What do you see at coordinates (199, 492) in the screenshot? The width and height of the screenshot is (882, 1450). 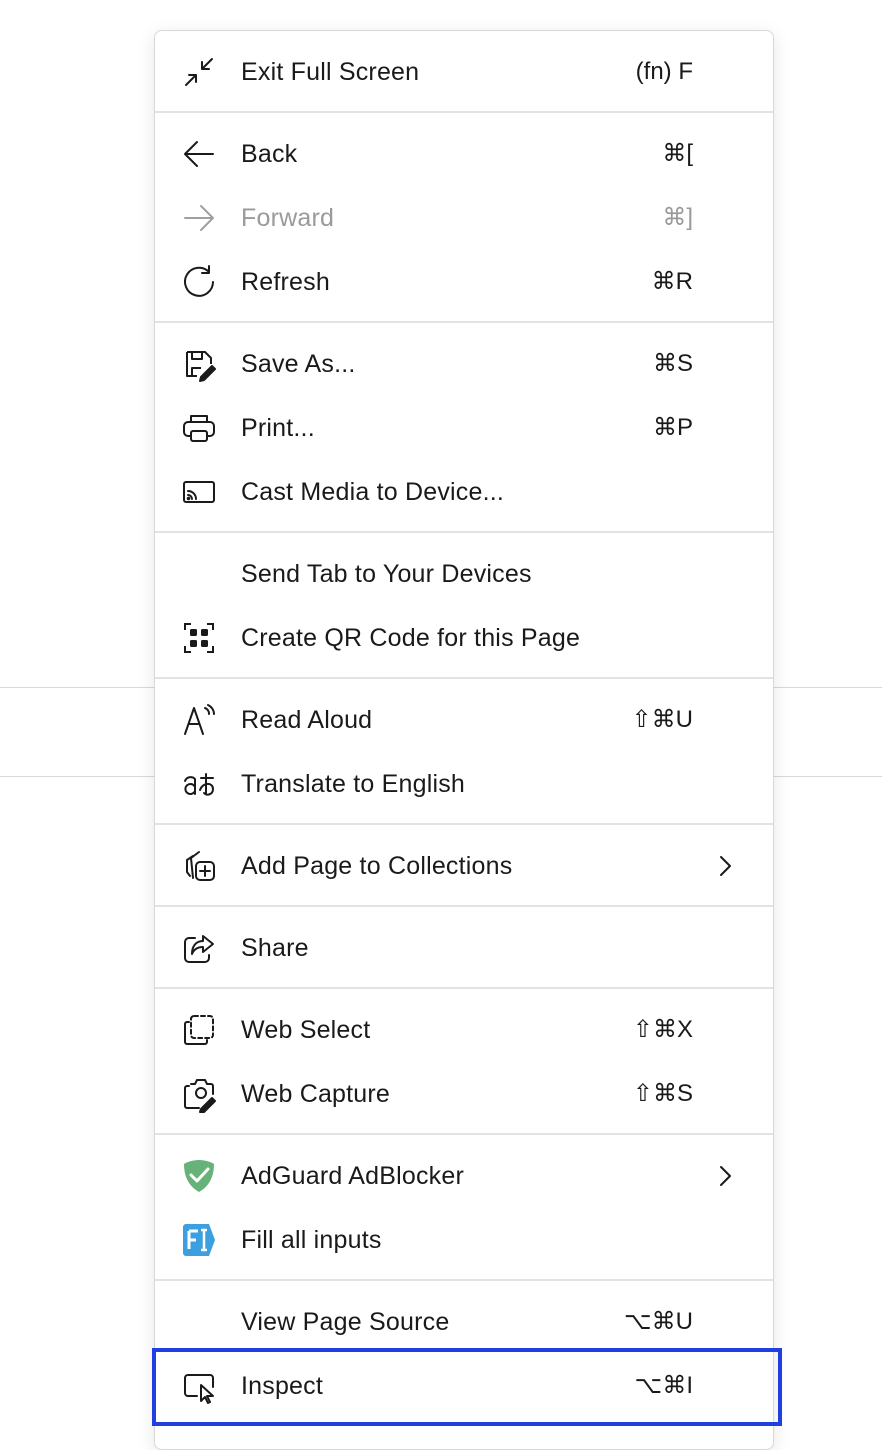 I see `cast-icon` at bounding box center [199, 492].